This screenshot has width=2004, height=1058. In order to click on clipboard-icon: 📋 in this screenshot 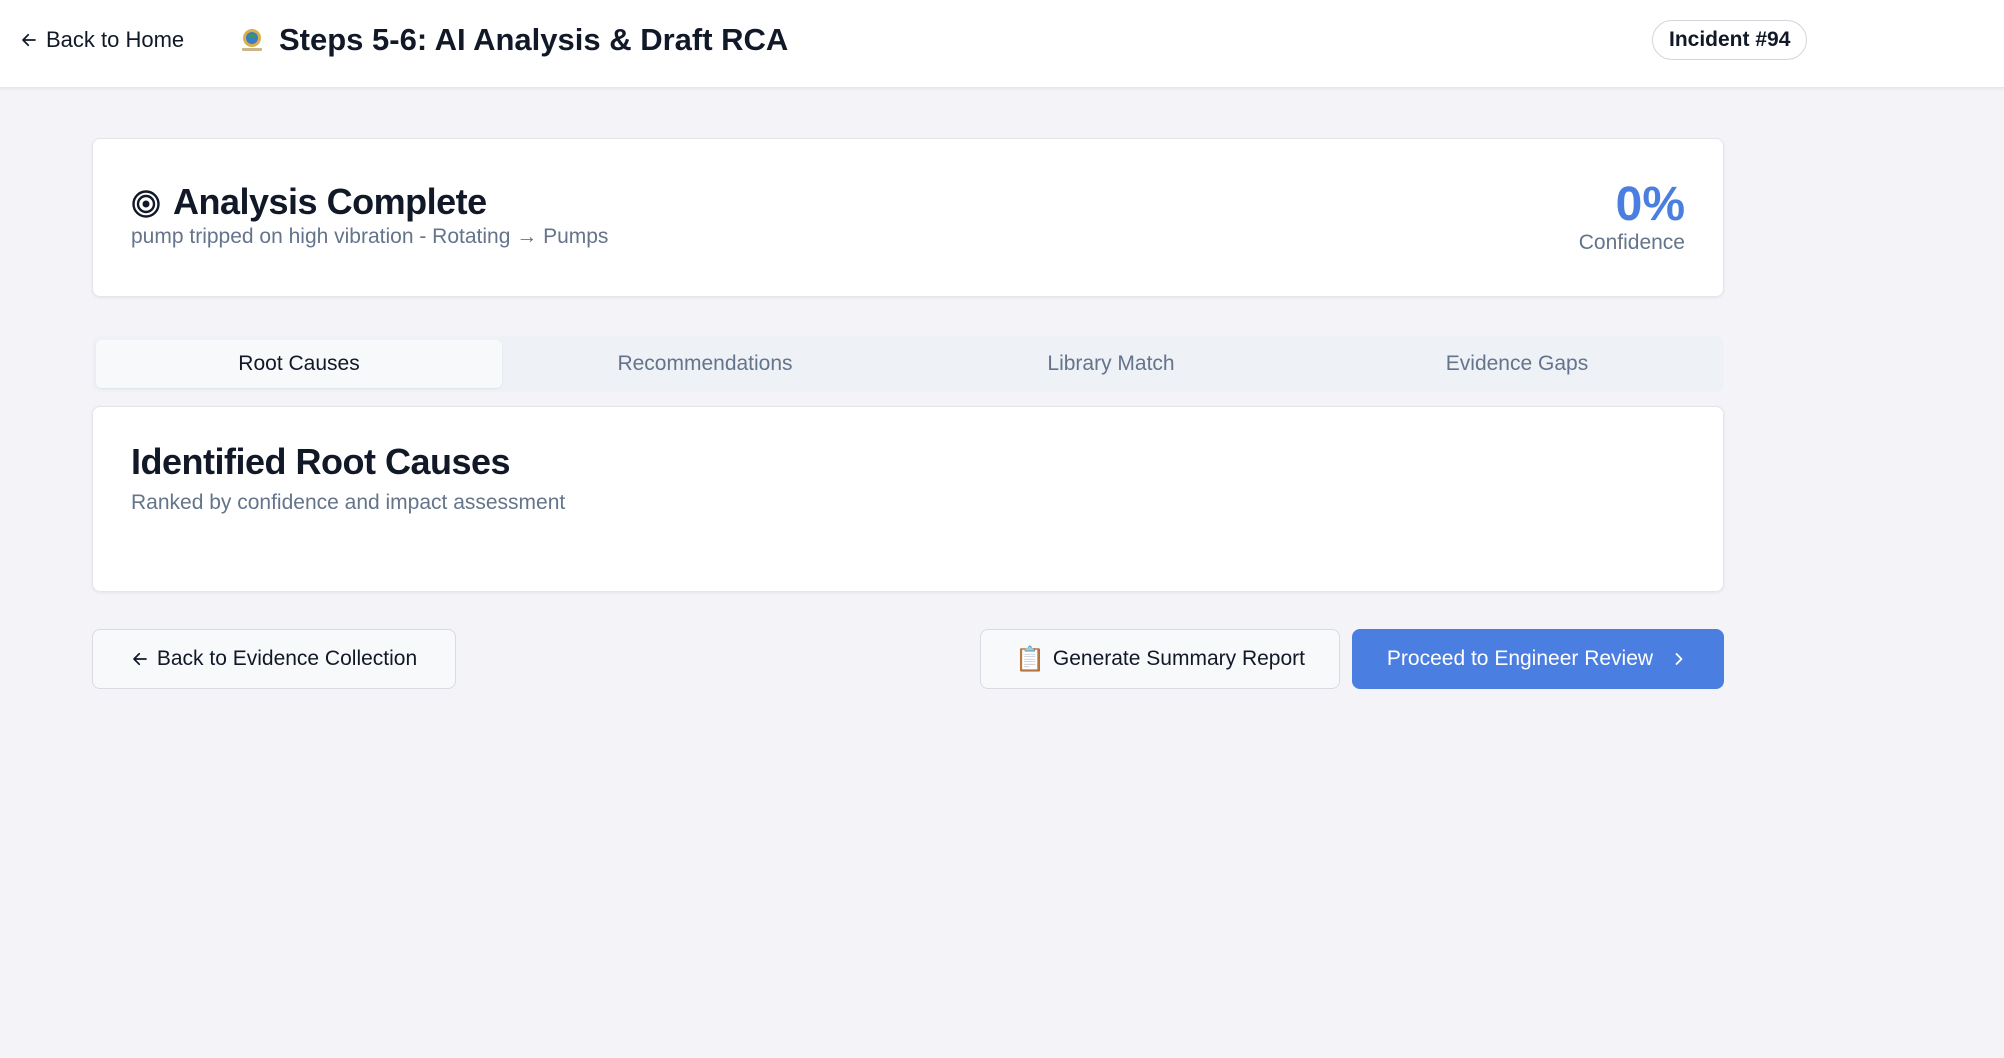, I will do `click(1030, 659)`.